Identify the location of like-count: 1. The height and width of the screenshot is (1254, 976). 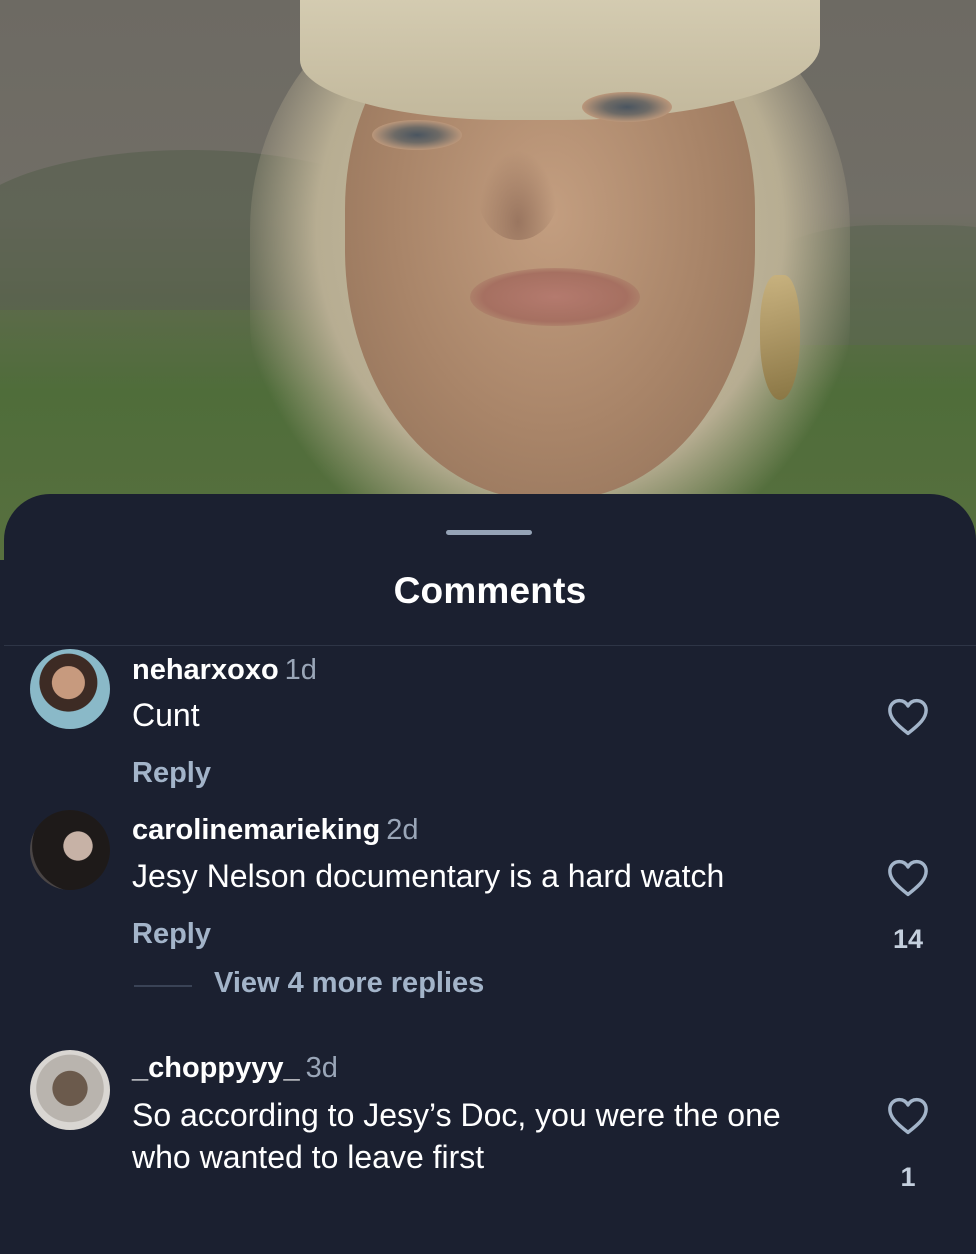
(908, 1177).